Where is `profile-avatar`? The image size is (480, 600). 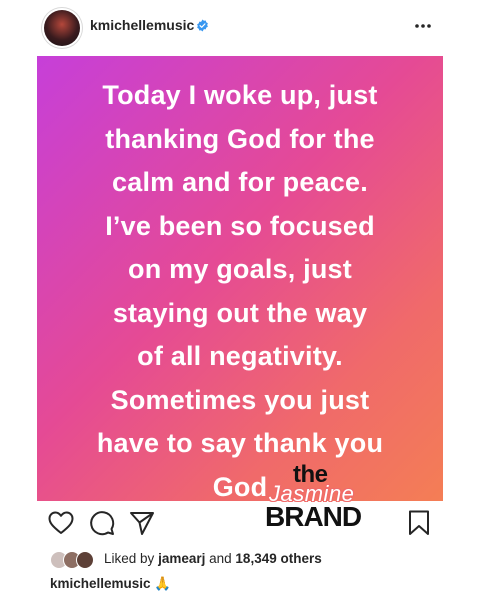
profile-avatar is located at coordinates (62, 28).